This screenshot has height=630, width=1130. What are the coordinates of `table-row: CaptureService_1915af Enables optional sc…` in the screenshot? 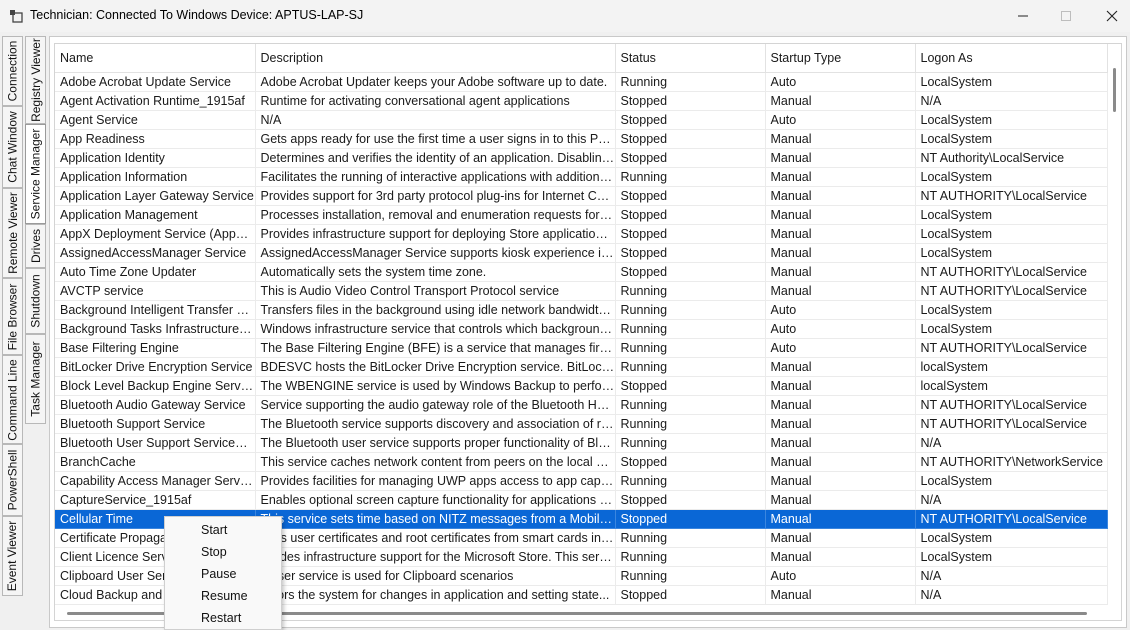 It's located at (581, 500).